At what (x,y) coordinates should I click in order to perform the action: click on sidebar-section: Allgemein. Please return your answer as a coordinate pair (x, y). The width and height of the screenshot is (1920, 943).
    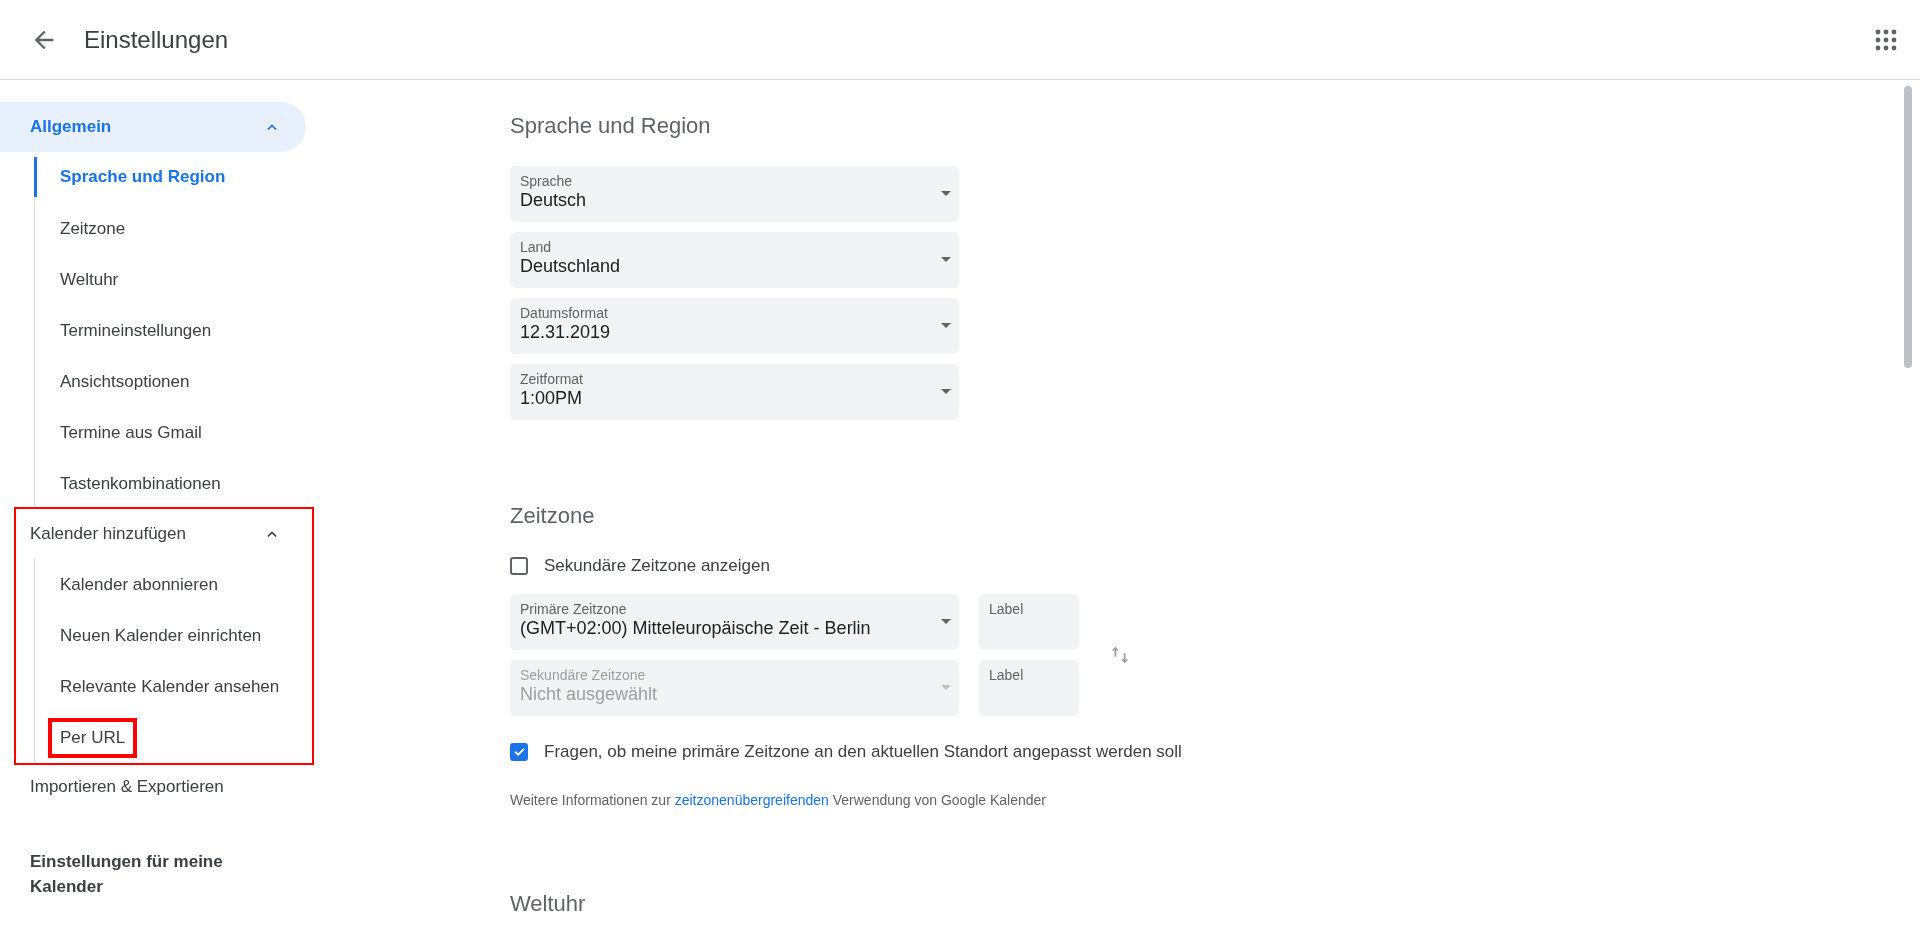
    Looking at the image, I should click on (153, 127).